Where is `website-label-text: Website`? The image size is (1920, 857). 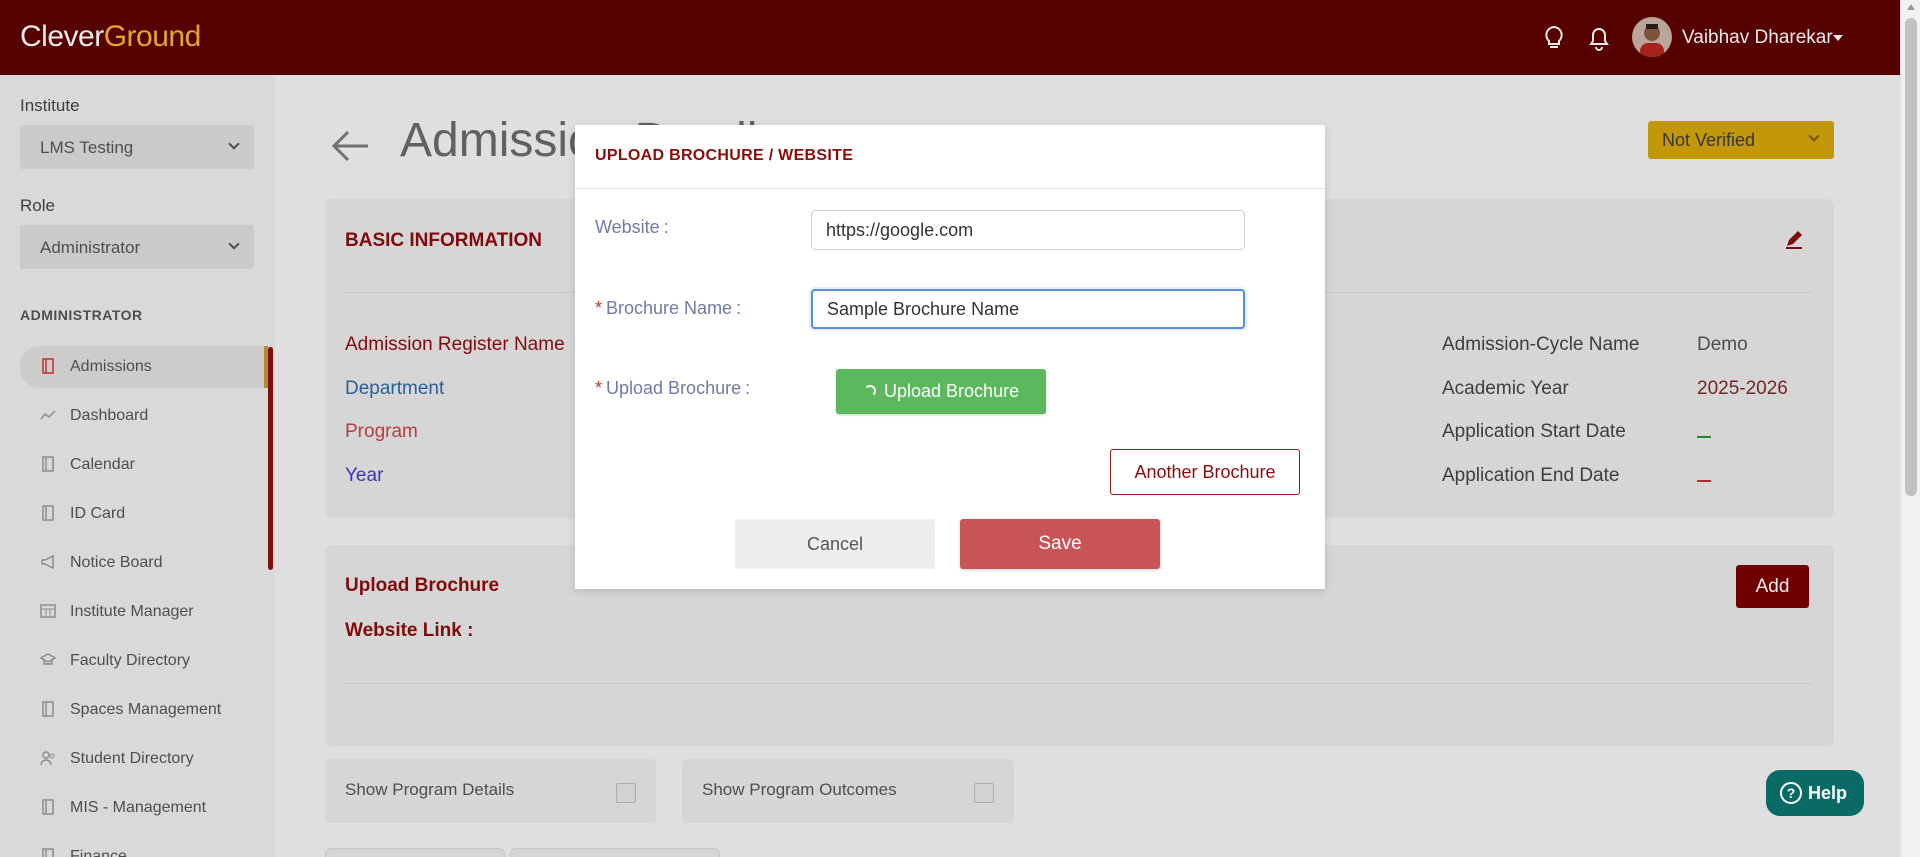 website-label-text: Website is located at coordinates (627, 227).